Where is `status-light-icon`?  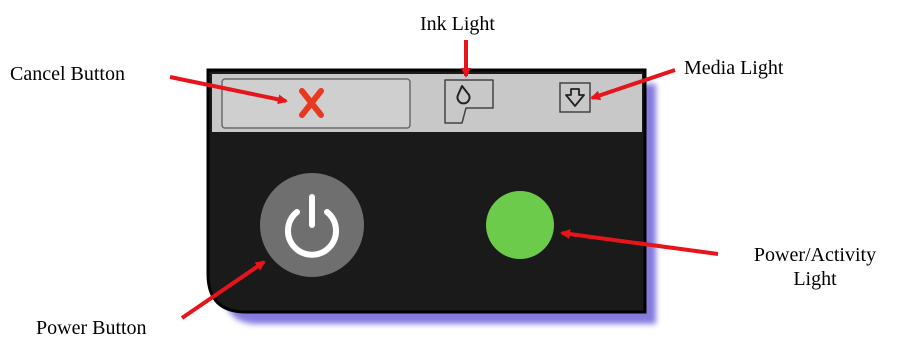
status-light-icon is located at coordinates (520, 225).